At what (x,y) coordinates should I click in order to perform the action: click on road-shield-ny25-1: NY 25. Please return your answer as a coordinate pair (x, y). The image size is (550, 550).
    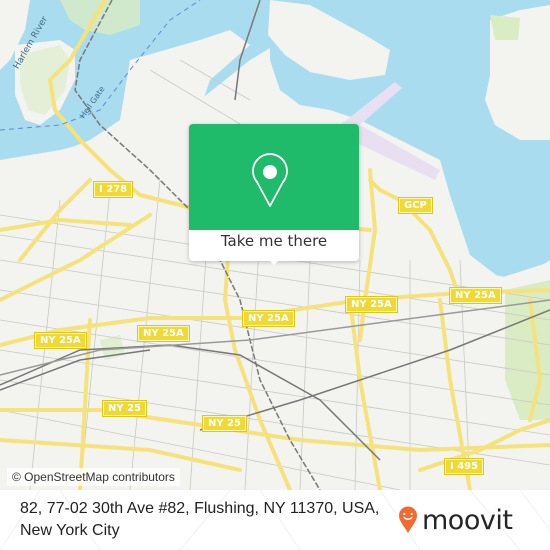
    Looking at the image, I should click on (124, 408).